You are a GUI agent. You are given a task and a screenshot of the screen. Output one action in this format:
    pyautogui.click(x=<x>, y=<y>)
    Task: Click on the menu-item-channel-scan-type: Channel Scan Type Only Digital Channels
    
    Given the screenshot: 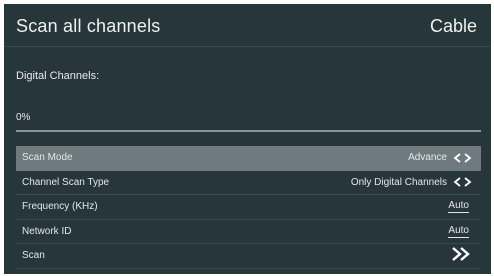 What is the action you would take?
    pyautogui.click(x=248, y=183)
    